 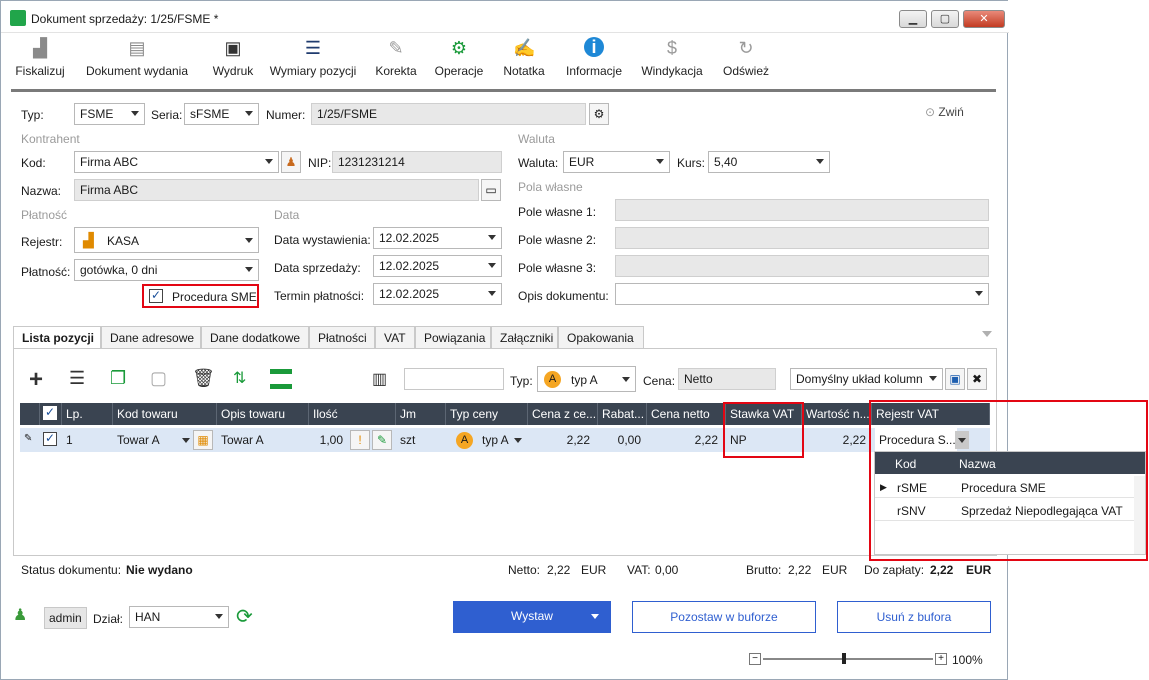 What do you see at coordinates (616, 162) in the screenshot?
I see `waluta-select: EUR` at bounding box center [616, 162].